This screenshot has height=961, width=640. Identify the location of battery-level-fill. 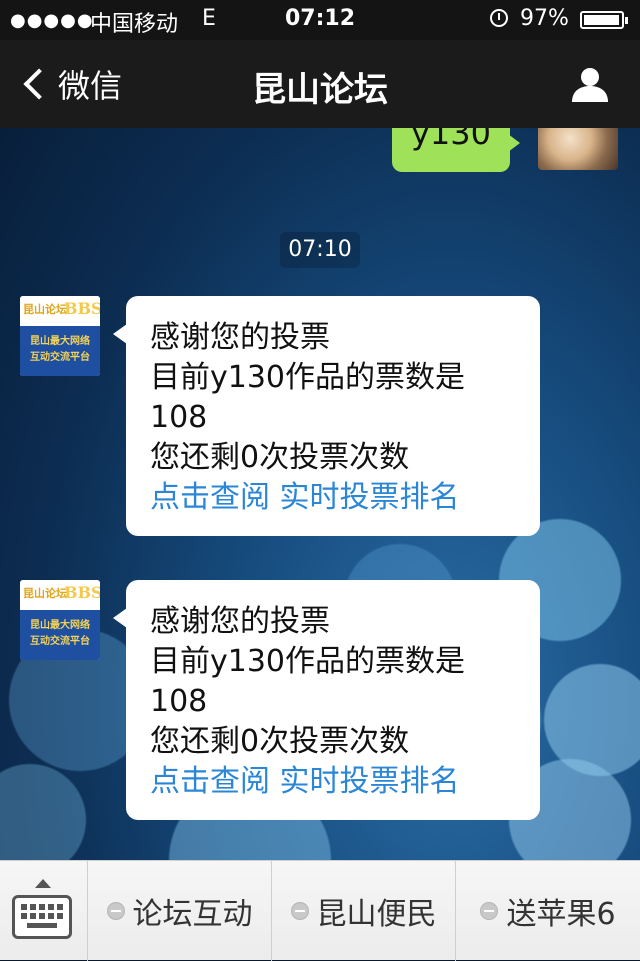
(601, 20).